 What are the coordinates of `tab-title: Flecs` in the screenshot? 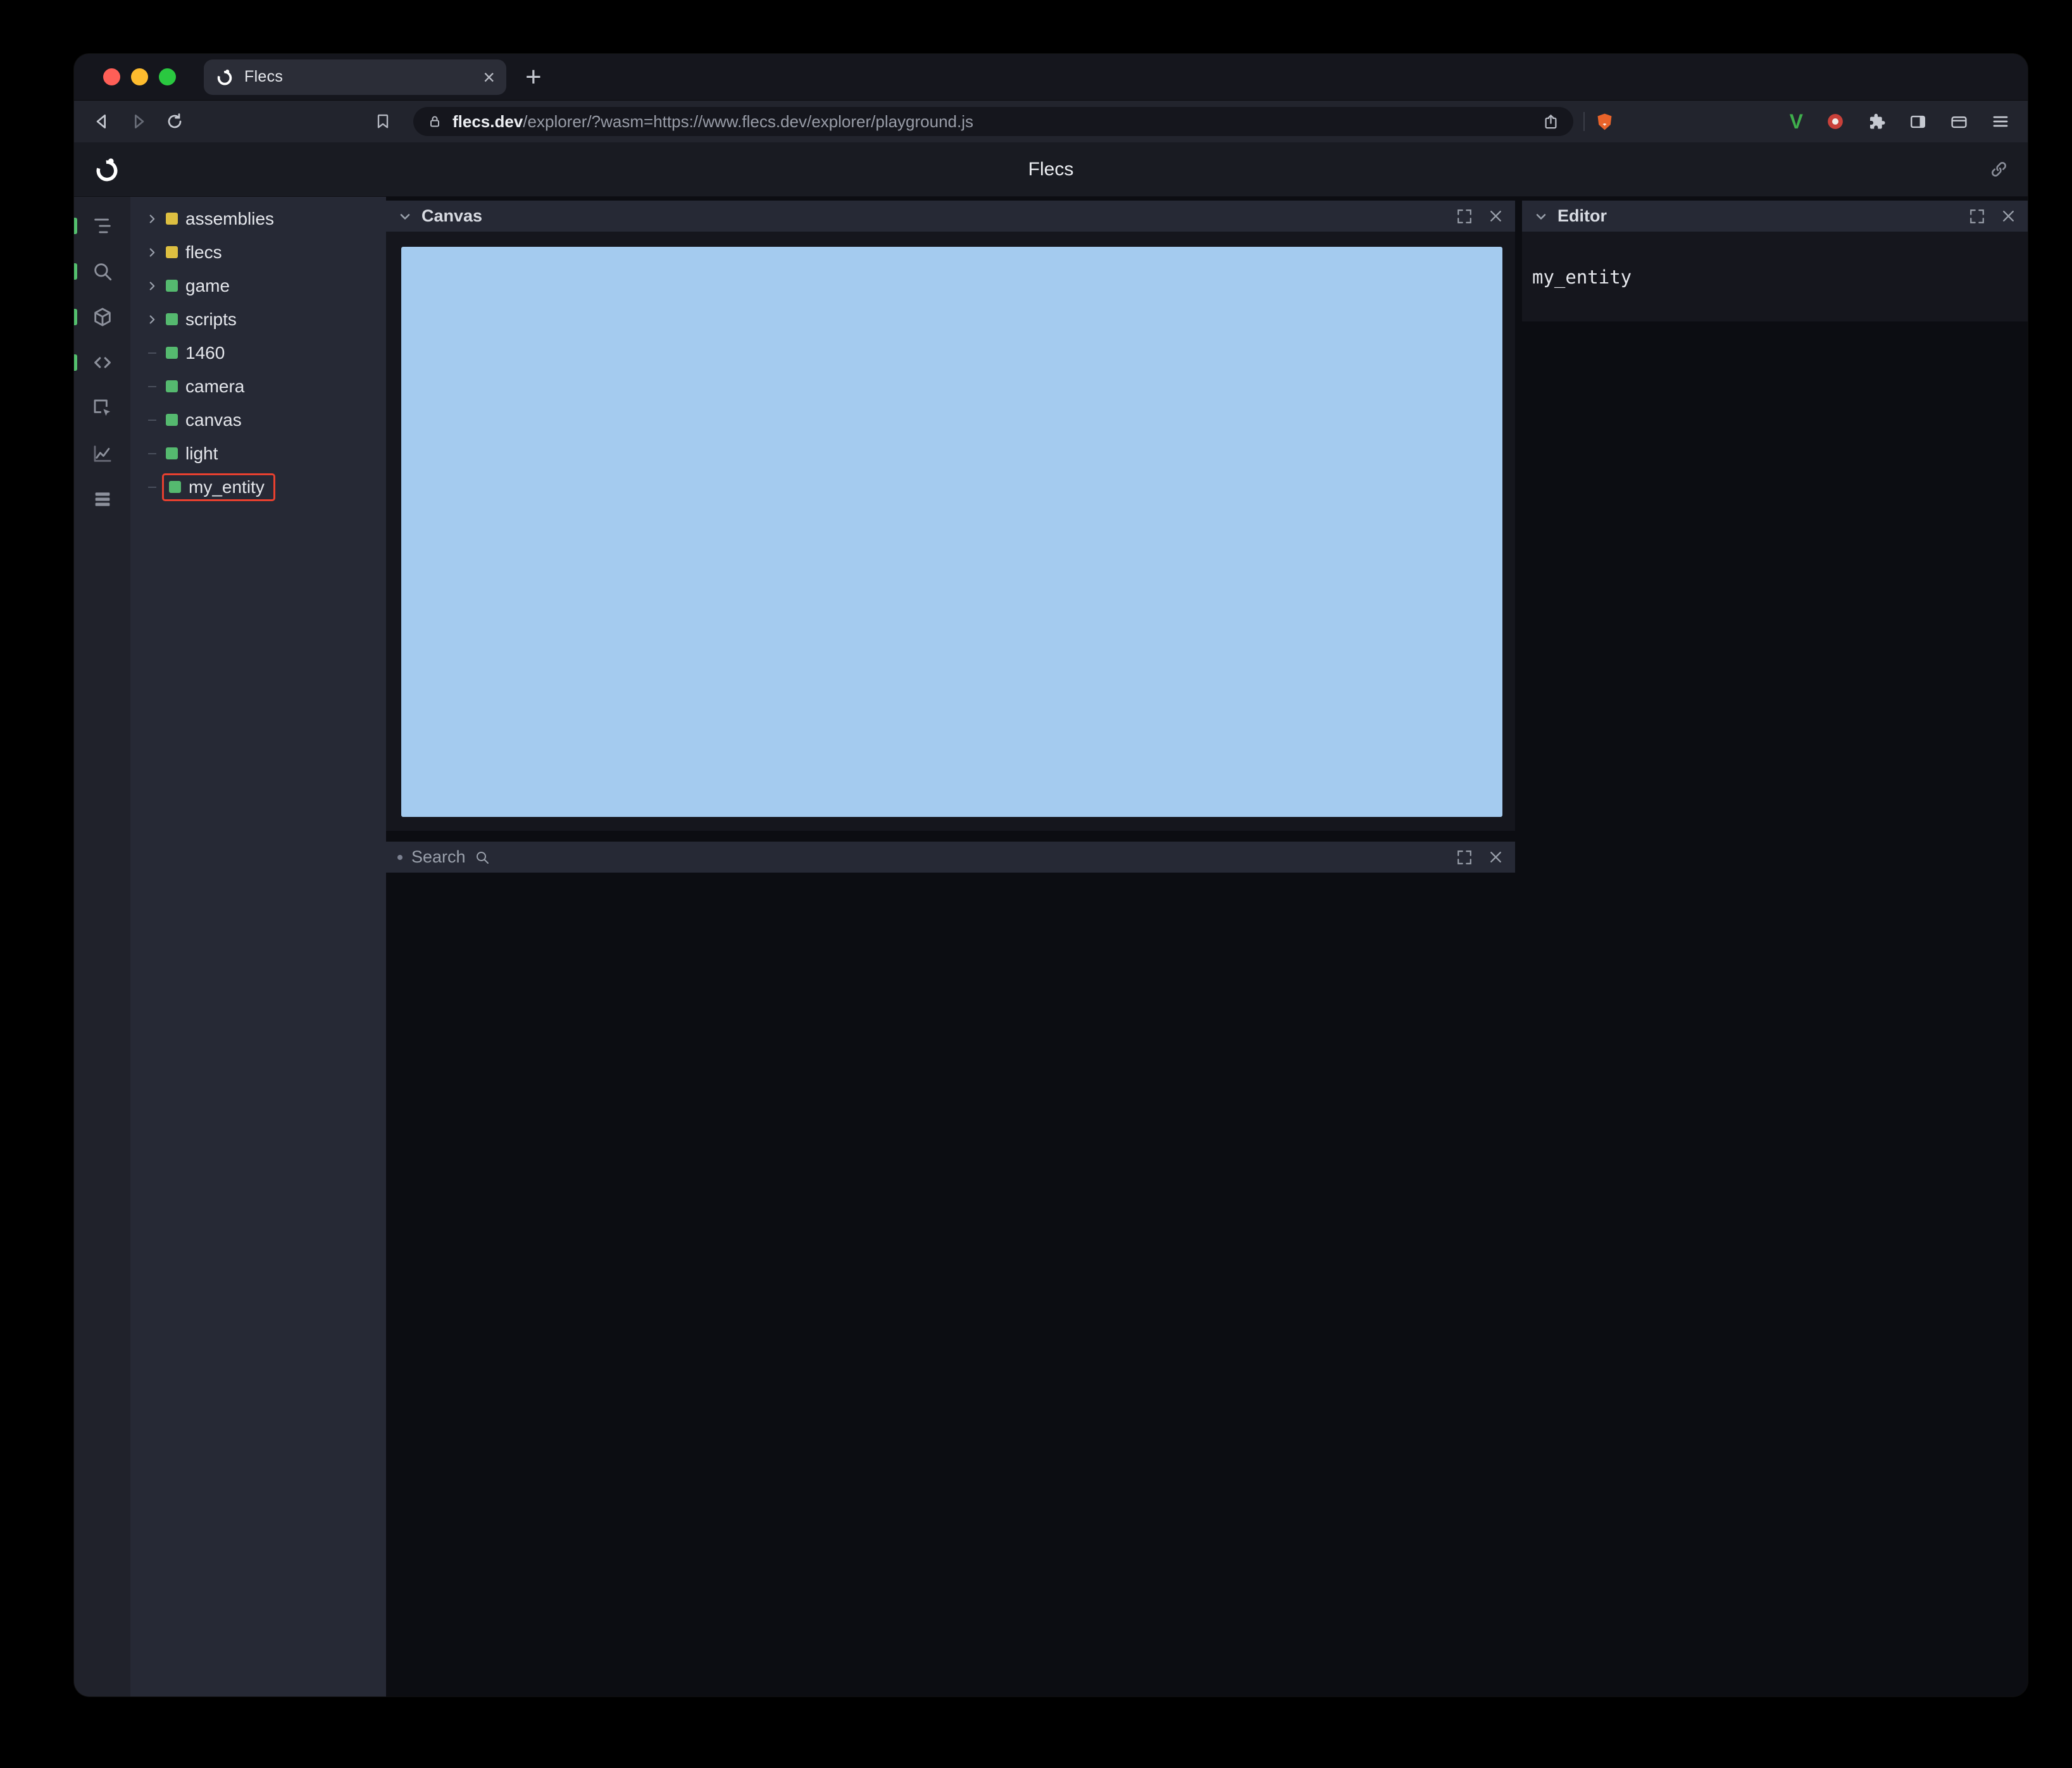 It's located at (264, 76).